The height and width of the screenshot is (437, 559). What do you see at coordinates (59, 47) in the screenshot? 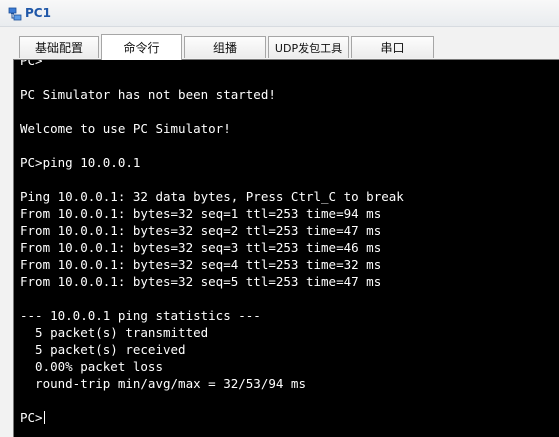
I see `tab-basic-config: 基础配置` at bounding box center [59, 47].